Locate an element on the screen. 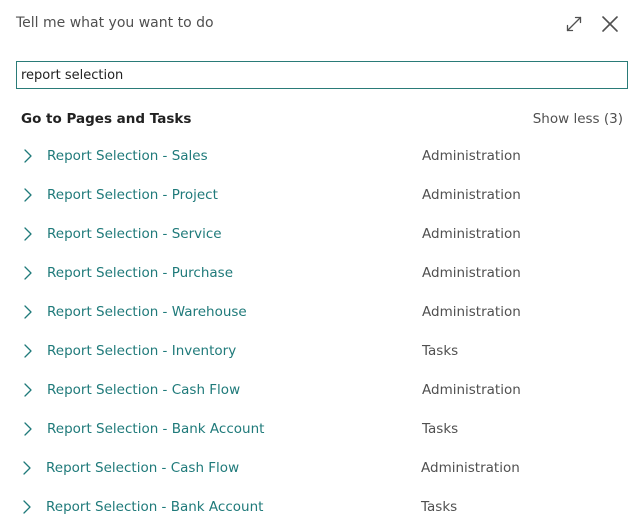  result-link: Report Selection - Purchase is located at coordinates (140, 273).